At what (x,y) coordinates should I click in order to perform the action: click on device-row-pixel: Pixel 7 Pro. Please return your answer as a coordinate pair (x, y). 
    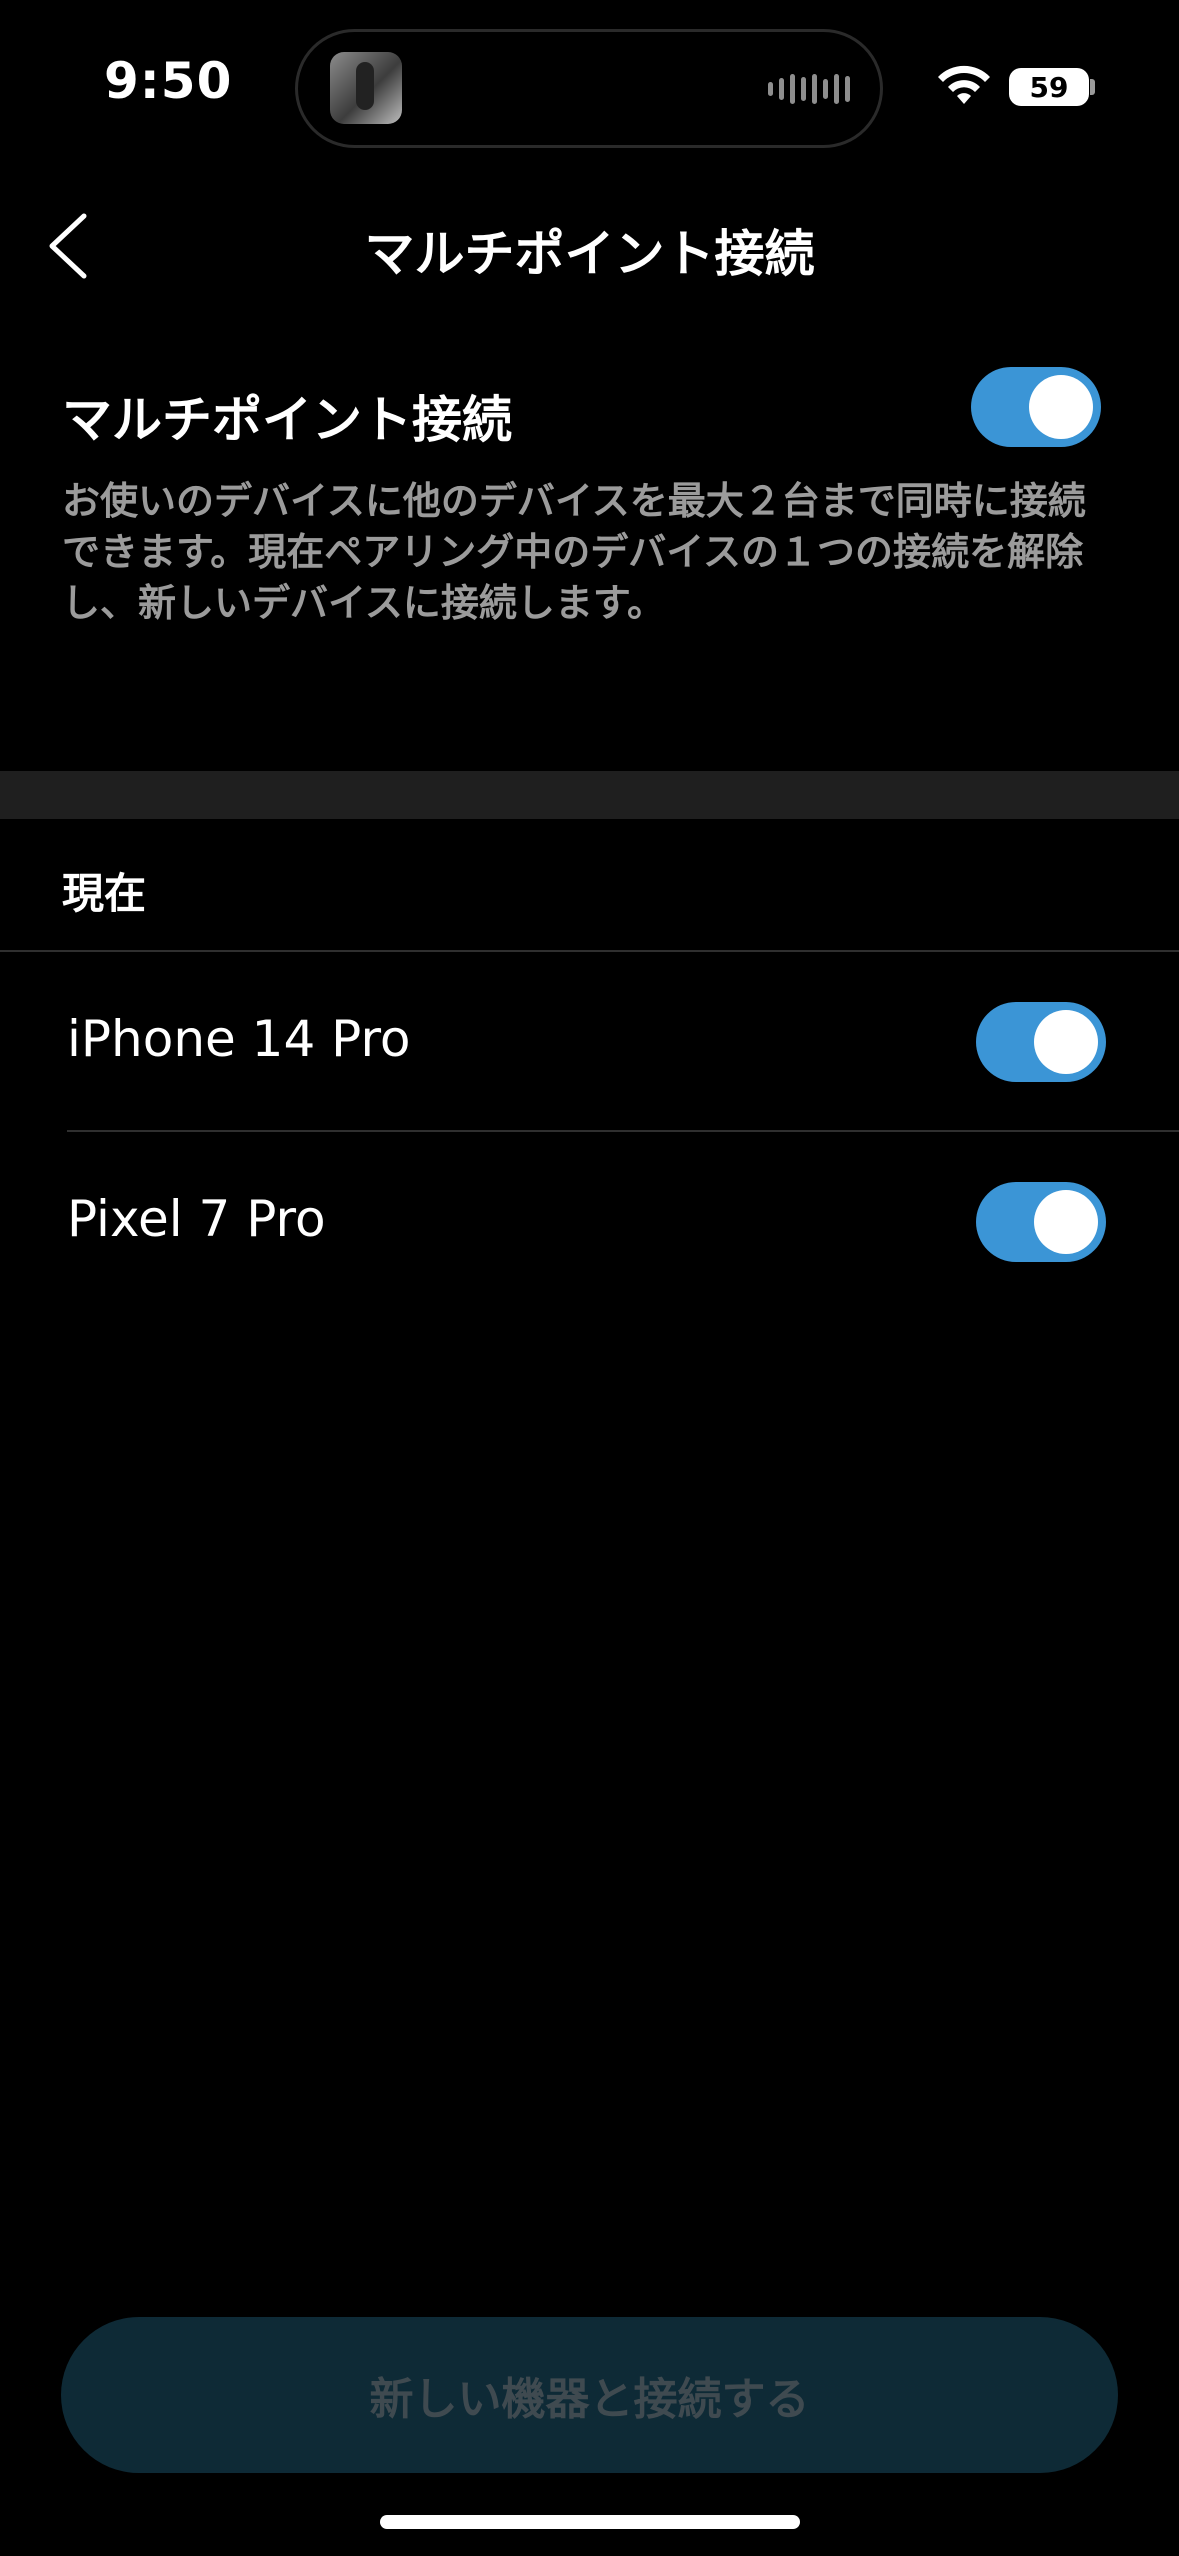
    Looking at the image, I should click on (589, 1222).